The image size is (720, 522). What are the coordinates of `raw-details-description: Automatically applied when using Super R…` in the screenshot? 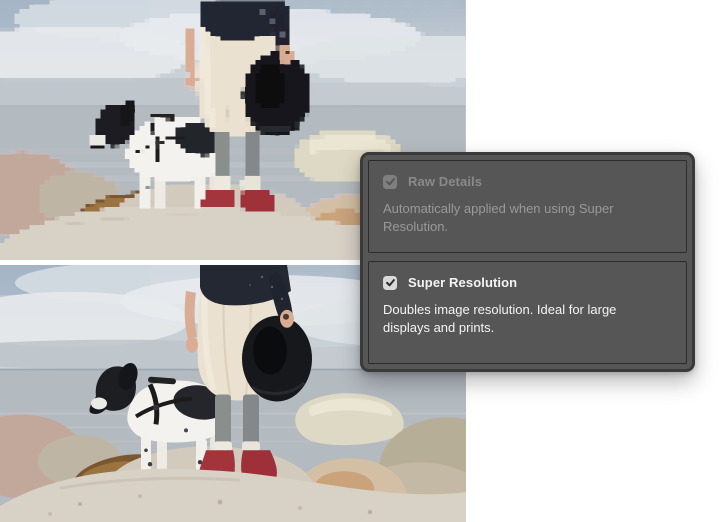 It's located at (498, 217).